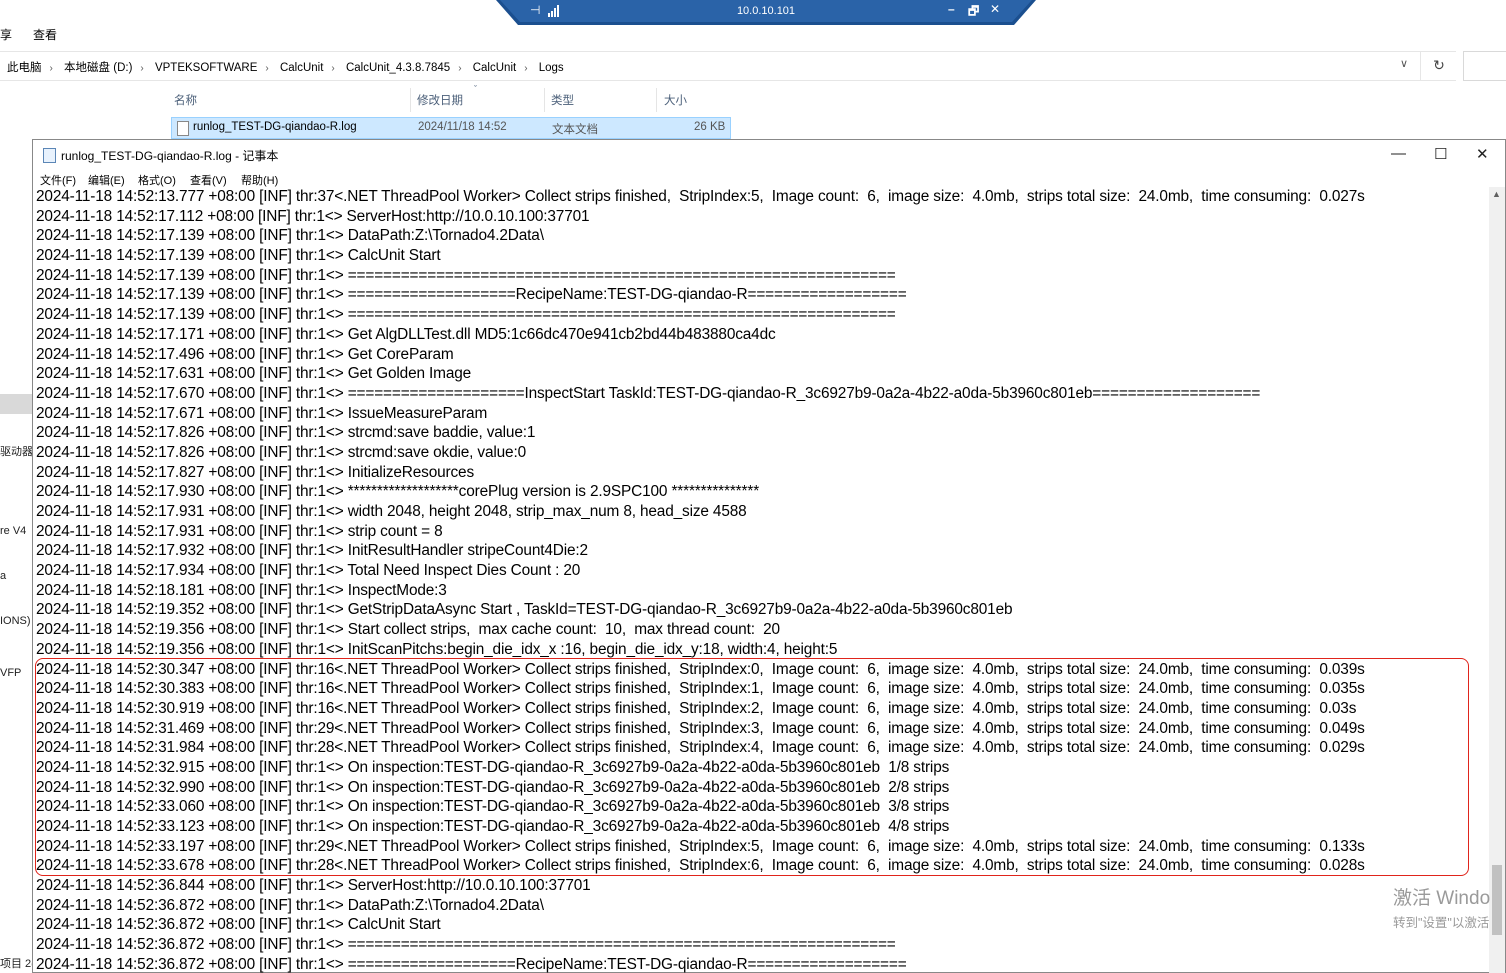 The height and width of the screenshot is (973, 1506). I want to click on watermark-line2: 转到"设置"以激活, so click(1441, 923).